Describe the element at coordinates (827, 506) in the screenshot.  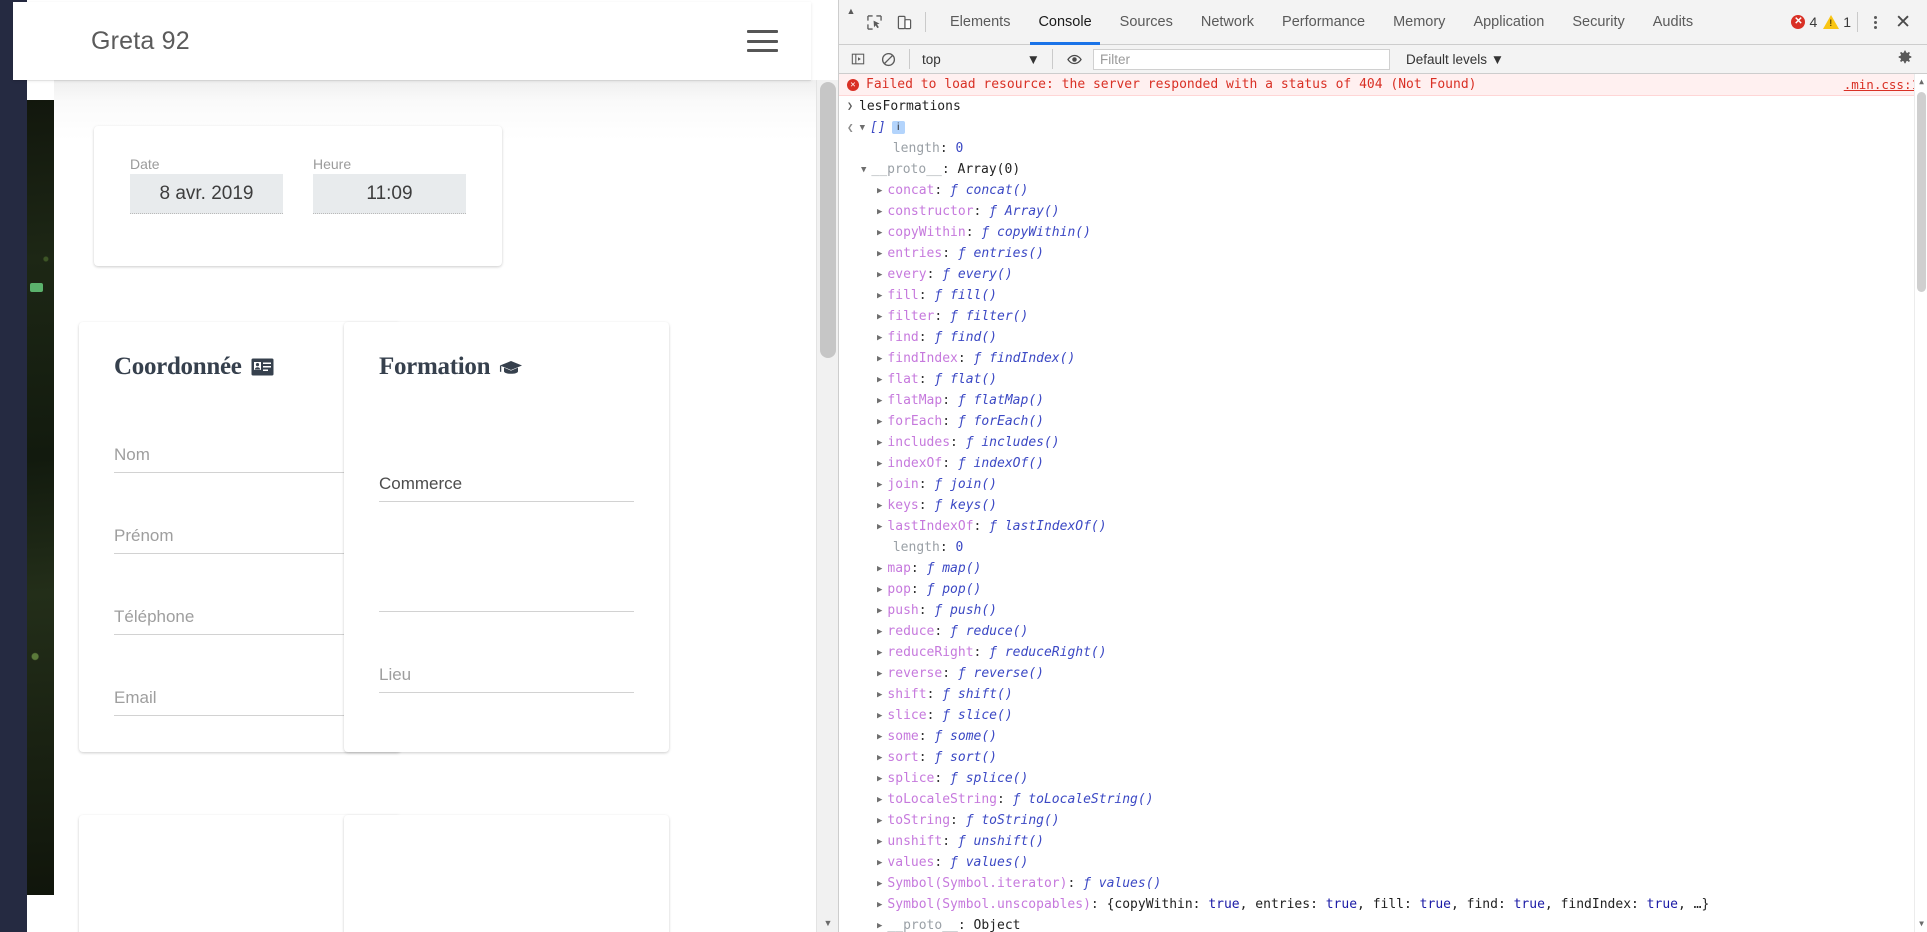
I see `page-vertical-scrollbar: ▲ ▼` at that location.